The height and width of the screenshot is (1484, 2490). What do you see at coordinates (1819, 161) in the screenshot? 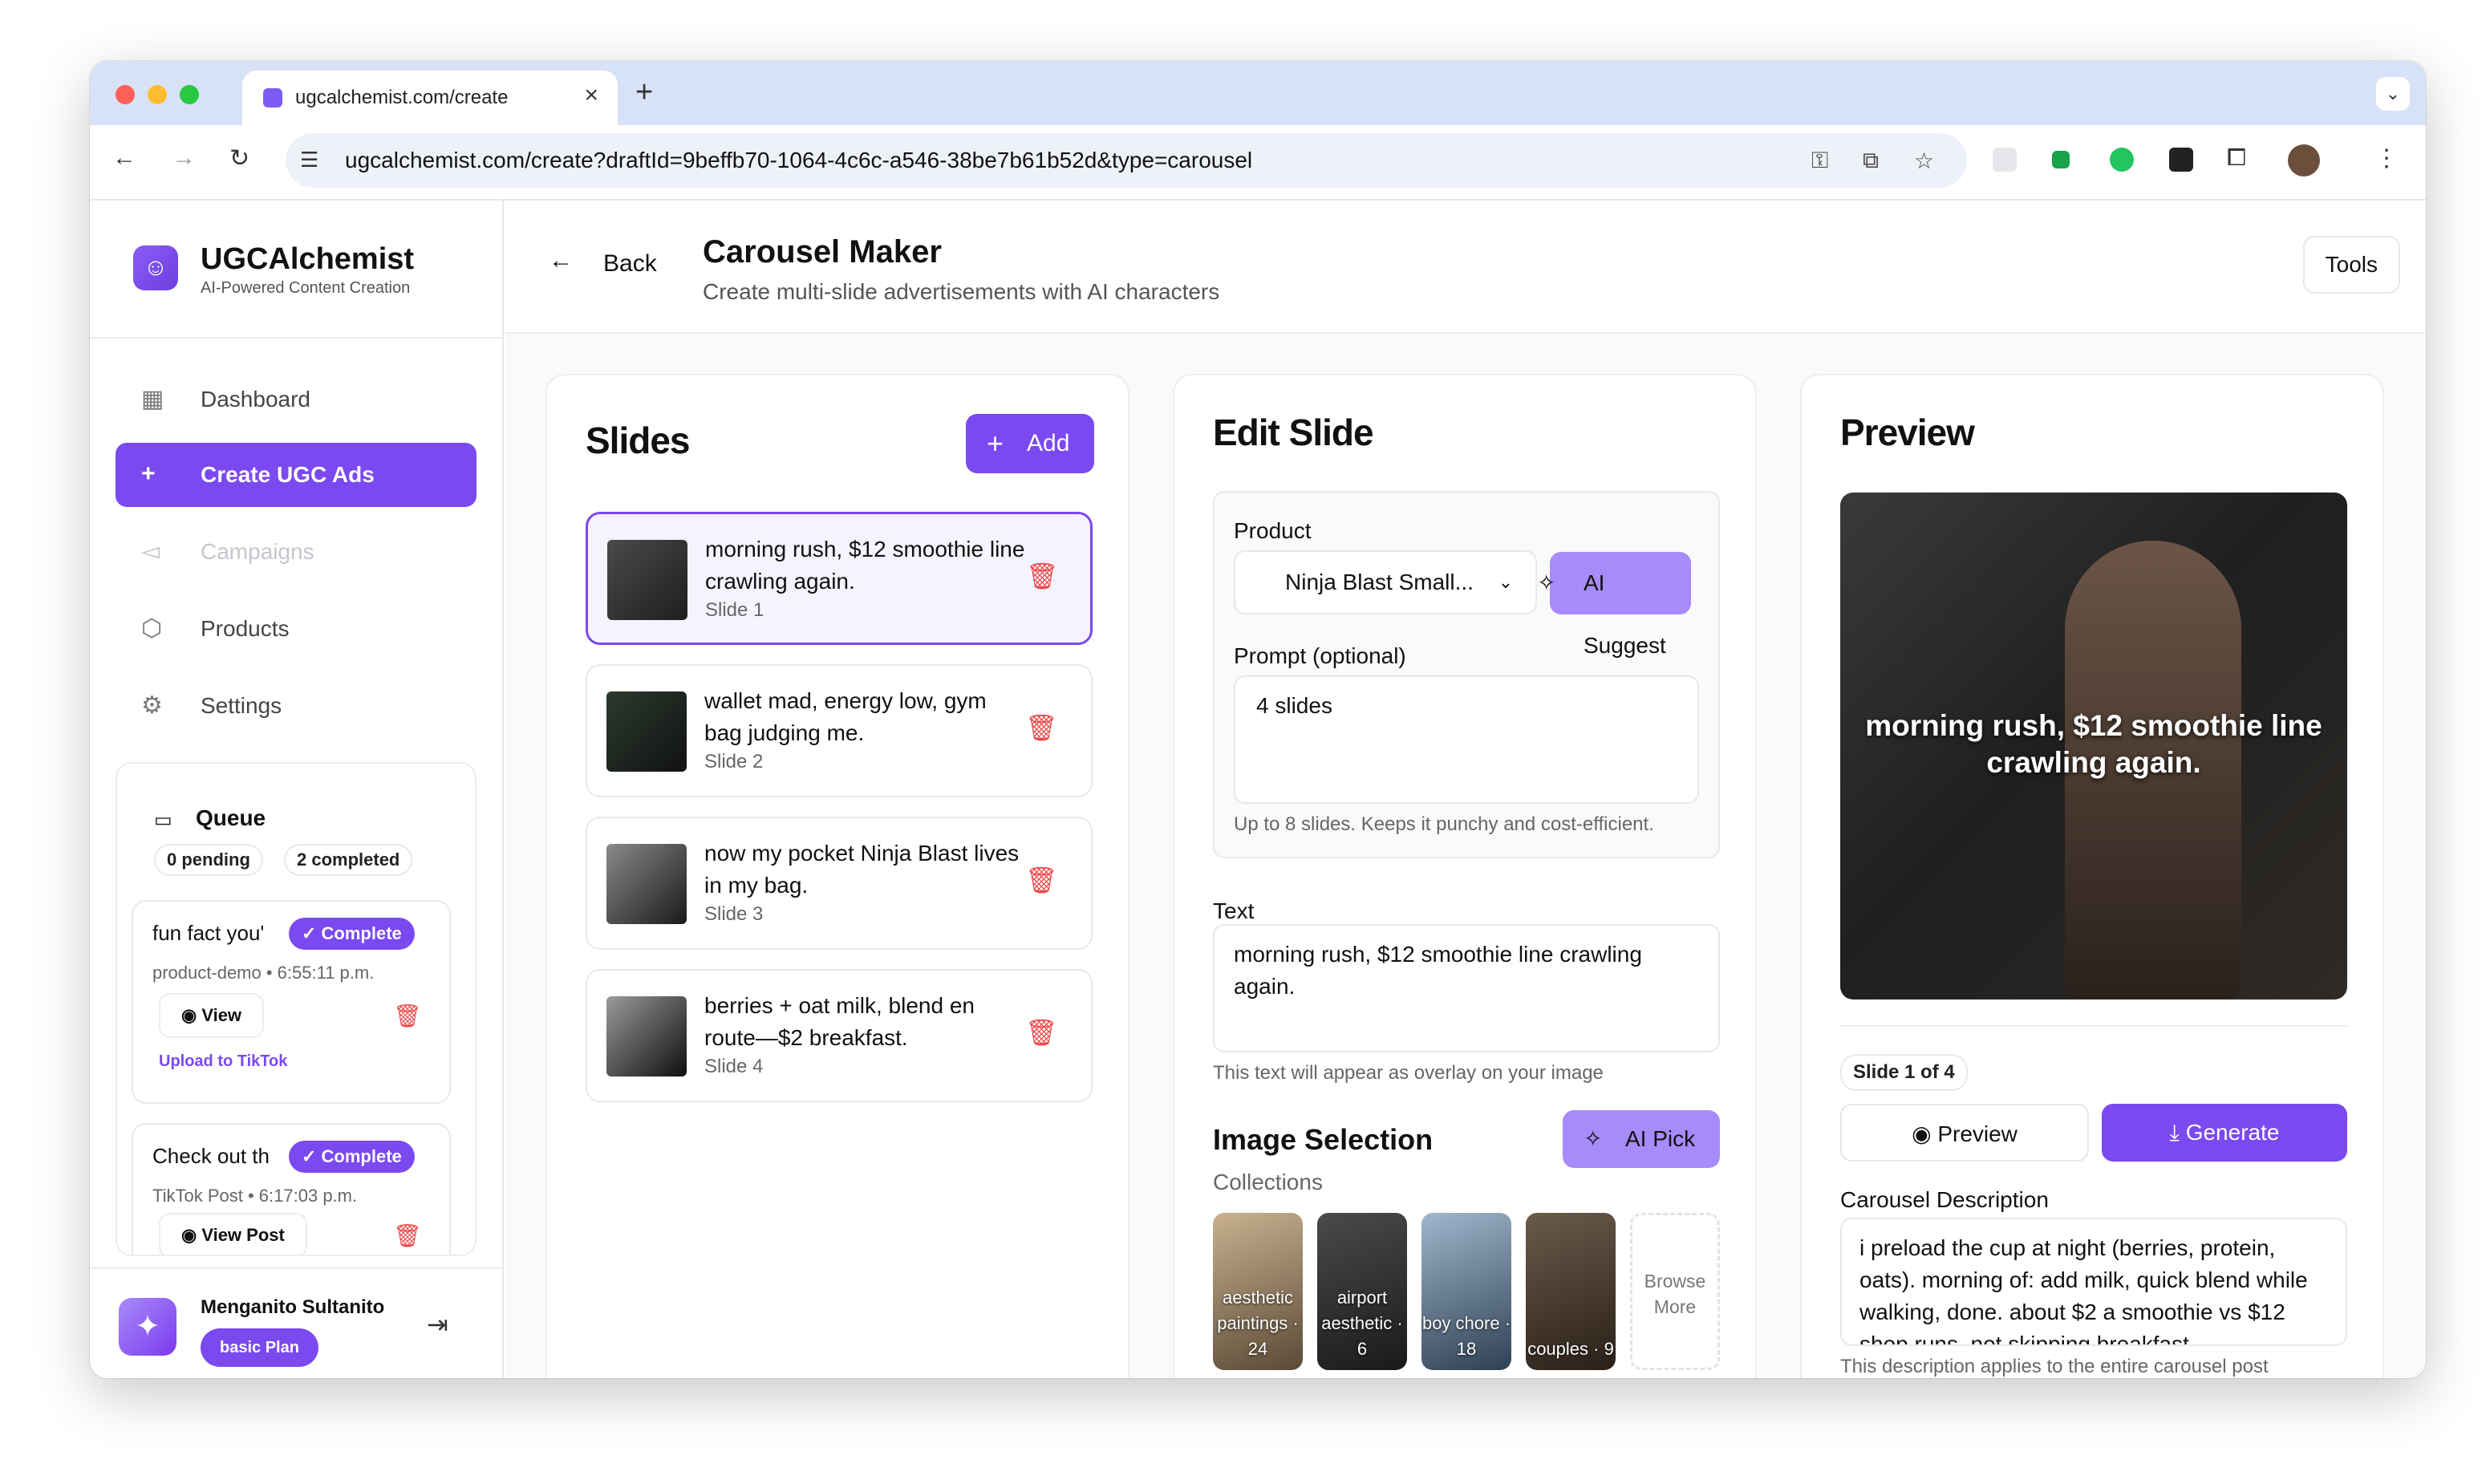
I see `key-icon: ⚿` at bounding box center [1819, 161].